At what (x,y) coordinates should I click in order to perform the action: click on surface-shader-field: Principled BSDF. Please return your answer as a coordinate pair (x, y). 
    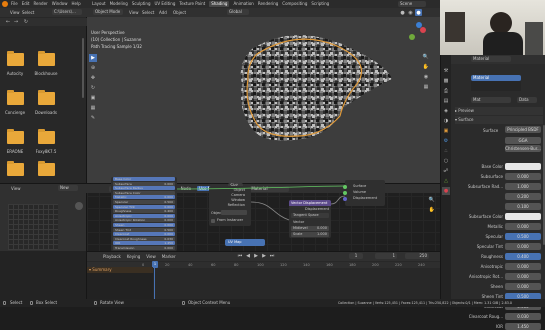
    Looking at the image, I should click on (523, 129).